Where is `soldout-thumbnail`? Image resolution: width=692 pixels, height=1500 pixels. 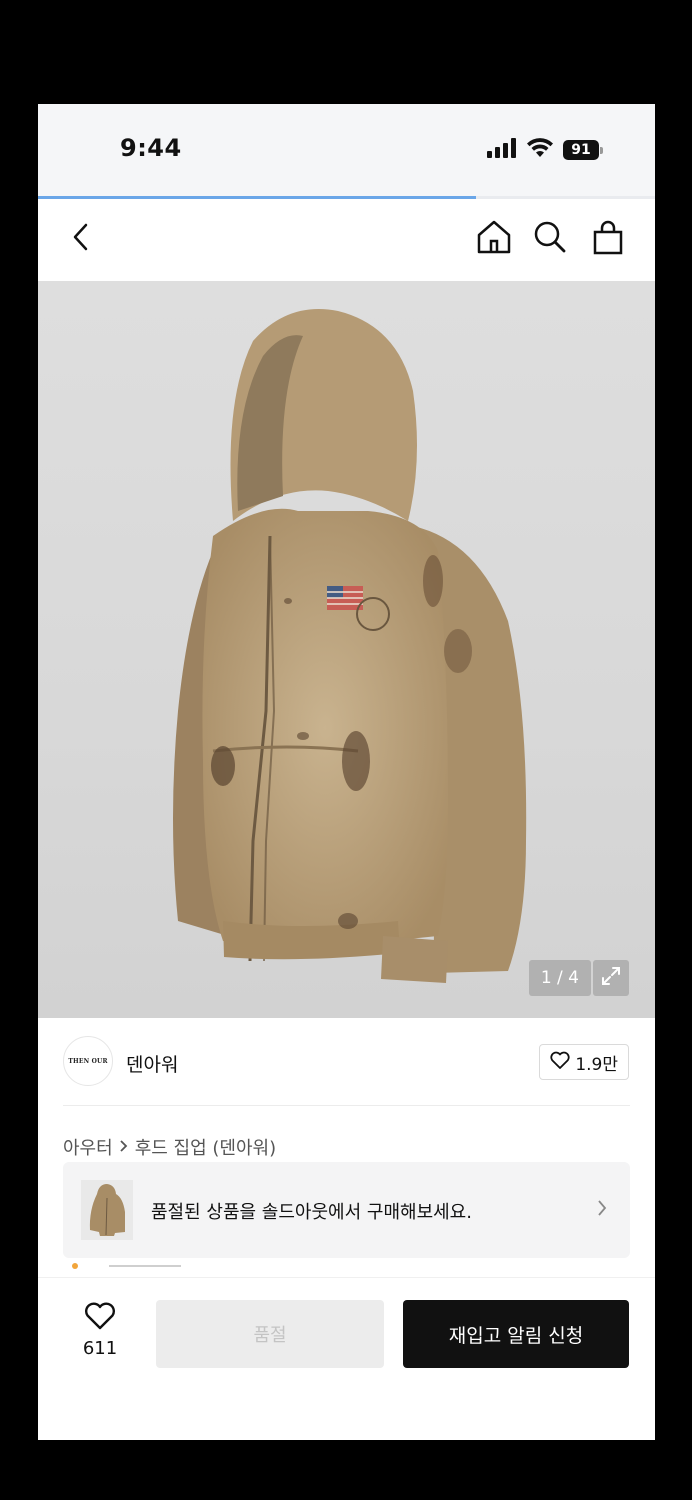
soldout-thumbnail is located at coordinates (107, 1210).